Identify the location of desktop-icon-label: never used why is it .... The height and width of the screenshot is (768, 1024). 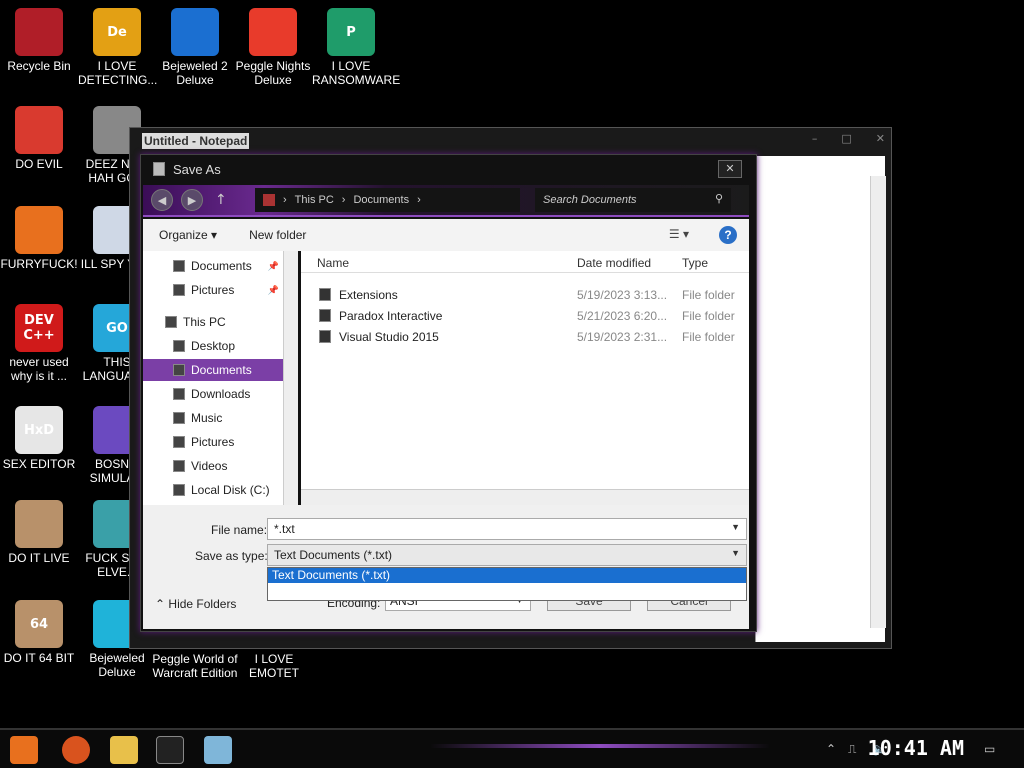
(39, 369).